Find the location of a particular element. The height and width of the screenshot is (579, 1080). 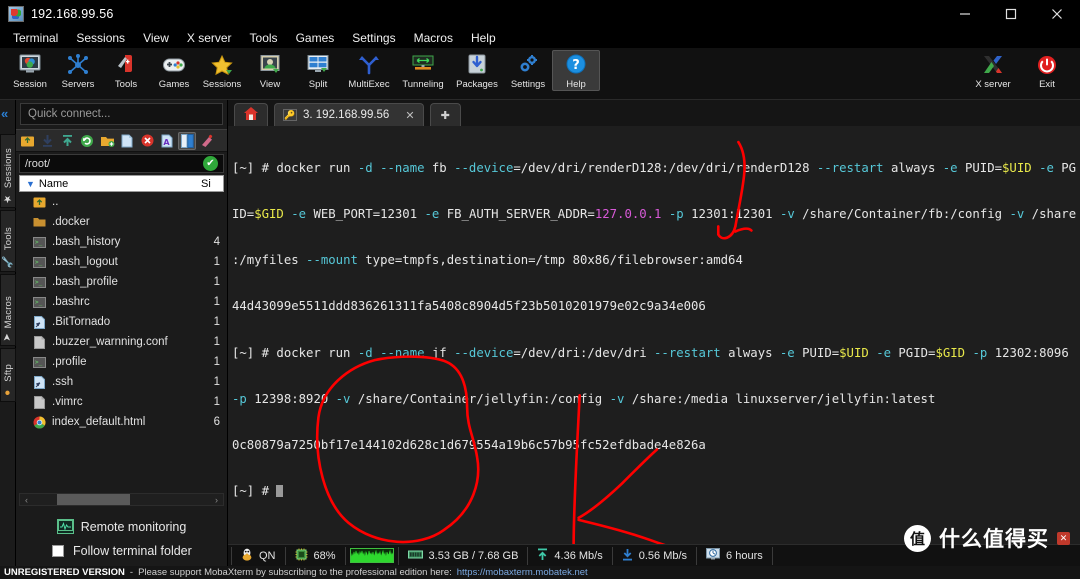

rail-tab-sftp: ● Sftp is located at coordinates (8, 375).